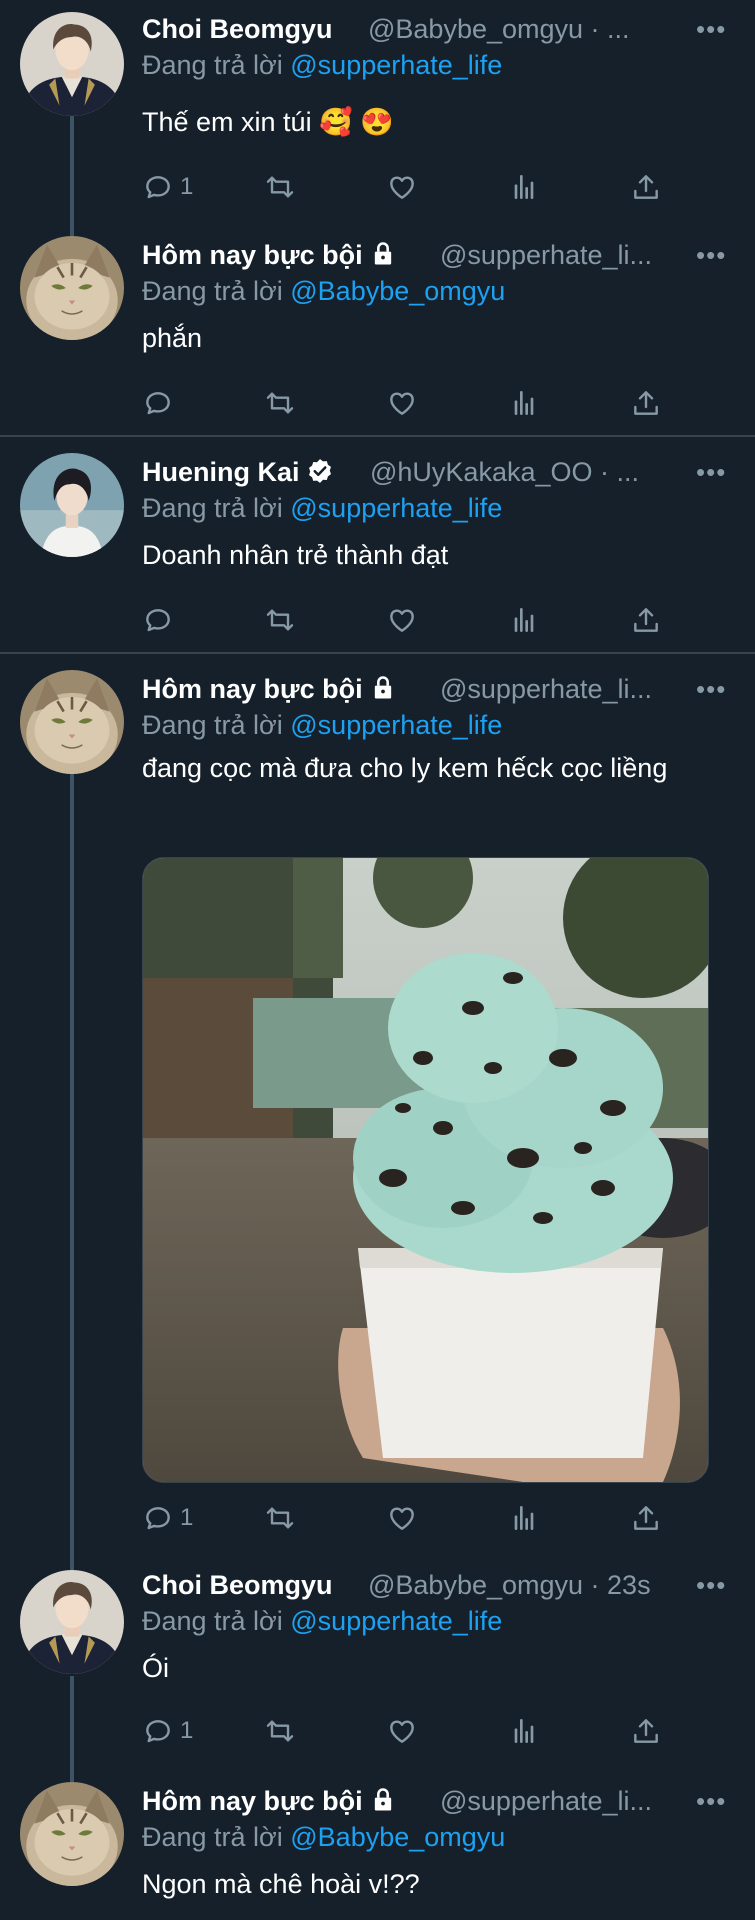 The image size is (755, 1920). Describe the element at coordinates (268, 122) in the screenshot. I see `tweet-text: Thế em xin túi 🥰 😍` at that location.